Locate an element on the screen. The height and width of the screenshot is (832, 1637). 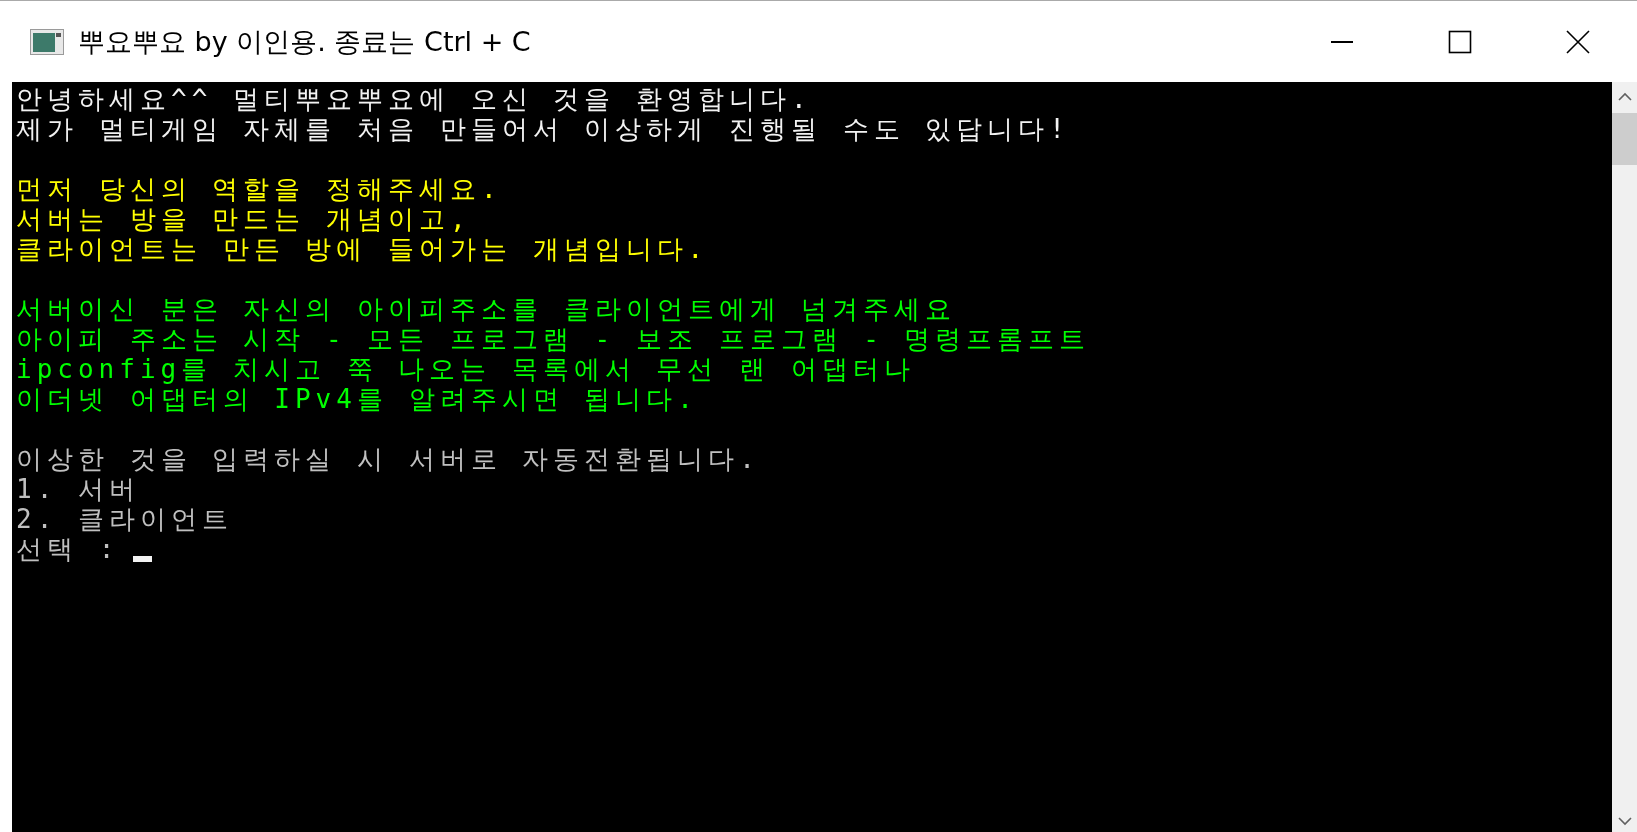
console-line: 2. 클라이언트 is located at coordinates (125, 519).